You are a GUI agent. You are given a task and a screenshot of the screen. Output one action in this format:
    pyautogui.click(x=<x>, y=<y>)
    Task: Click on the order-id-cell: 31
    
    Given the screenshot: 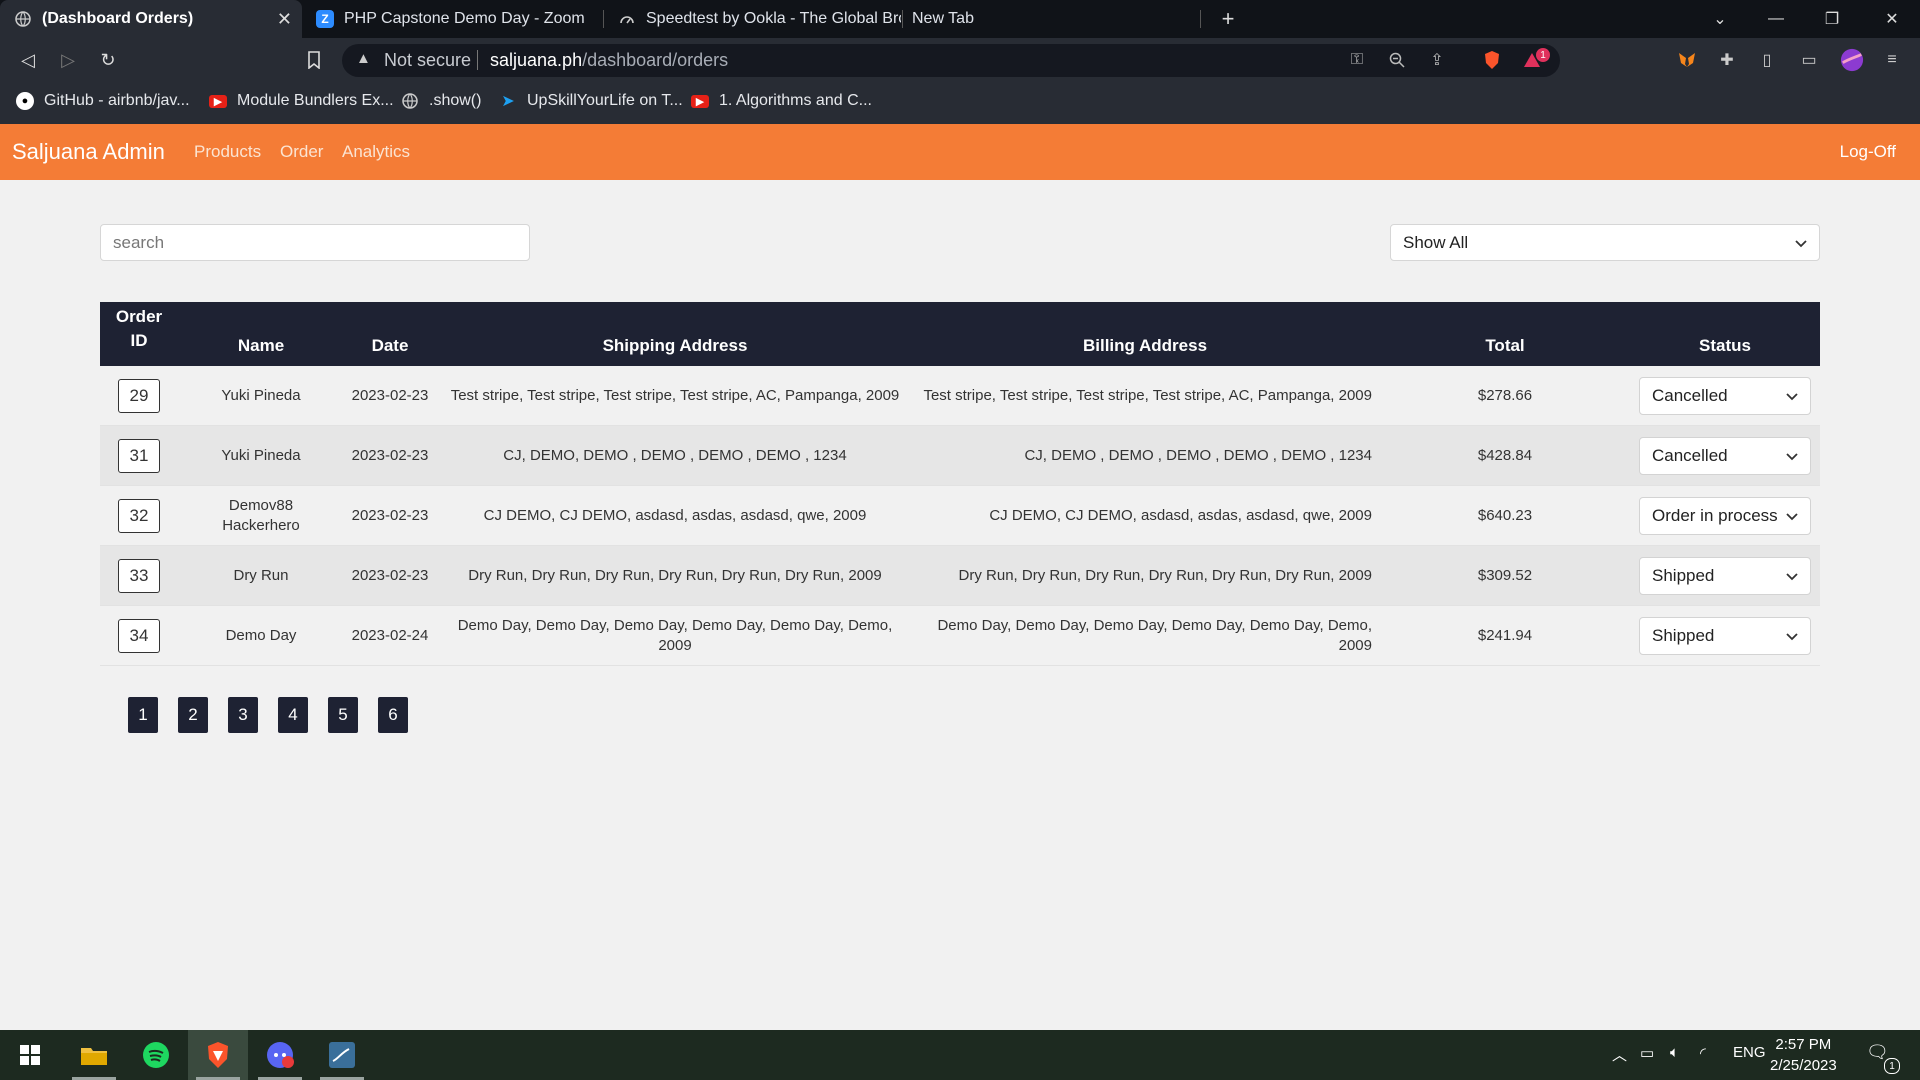 What is the action you would take?
    pyautogui.click(x=139, y=455)
    